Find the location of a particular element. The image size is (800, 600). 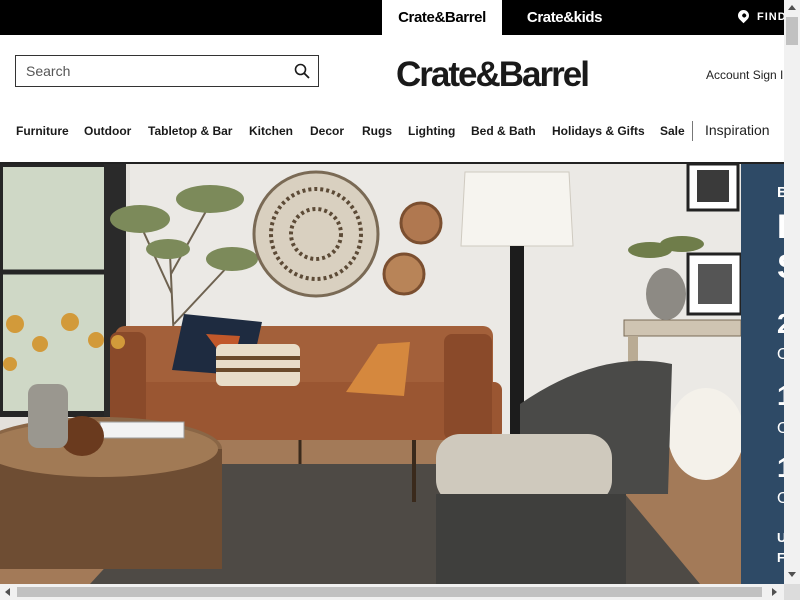

wall-basket-medium is located at coordinates (404, 274).